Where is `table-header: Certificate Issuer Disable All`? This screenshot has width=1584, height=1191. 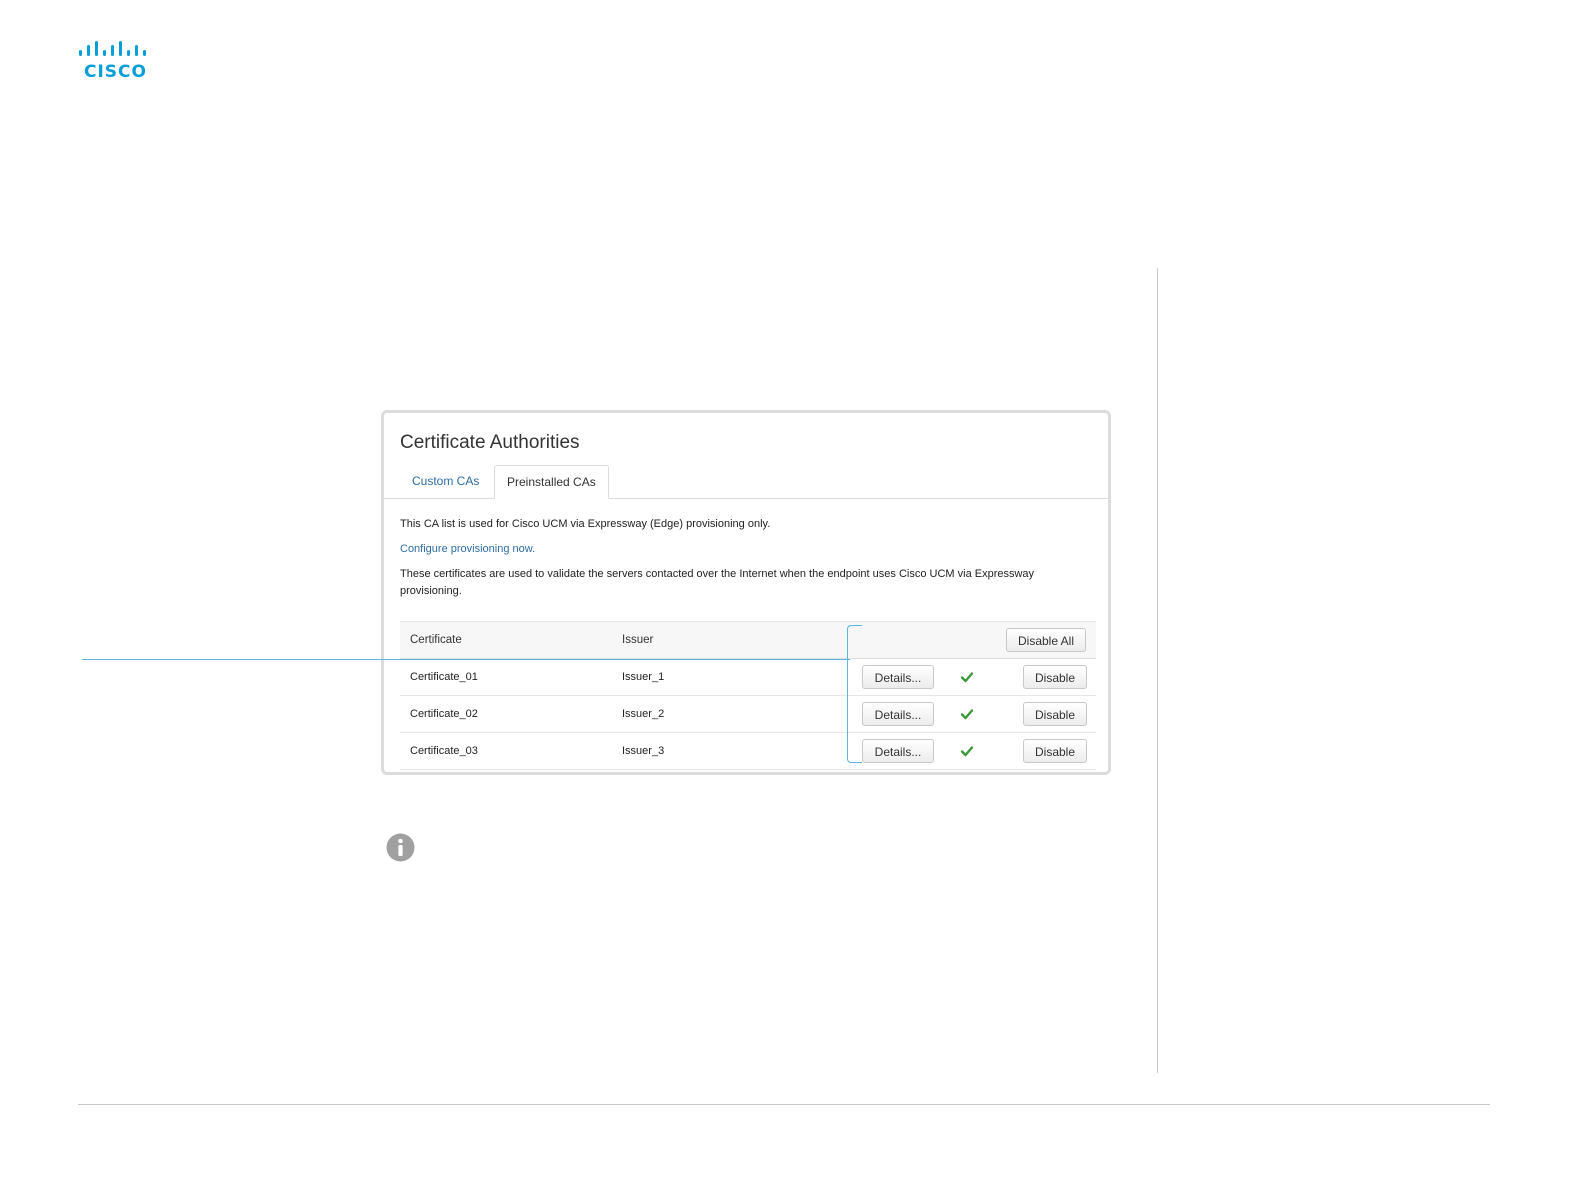 table-header: Certificate Issuer Disable All is located at coordinates (748, 640).